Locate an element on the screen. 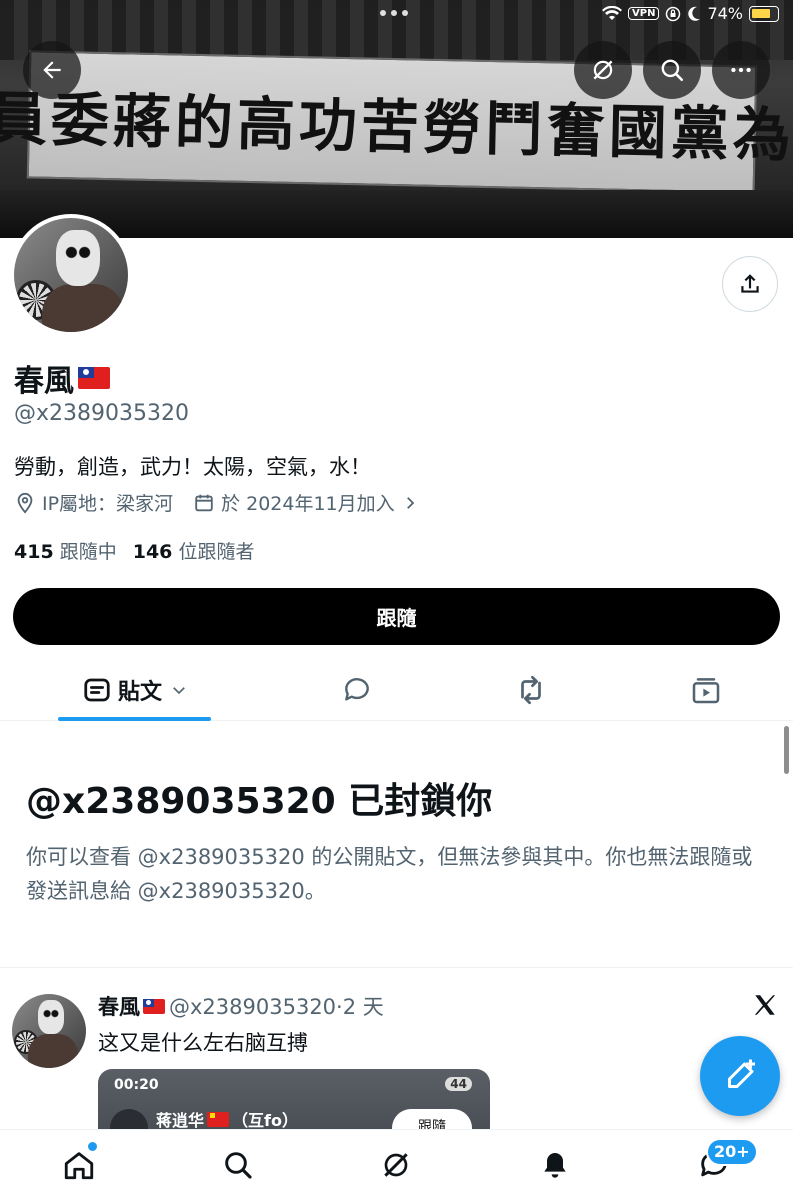 The height and width of the screenshot is (1200, 793). profile-avatar is located at coordinates (71, 275).